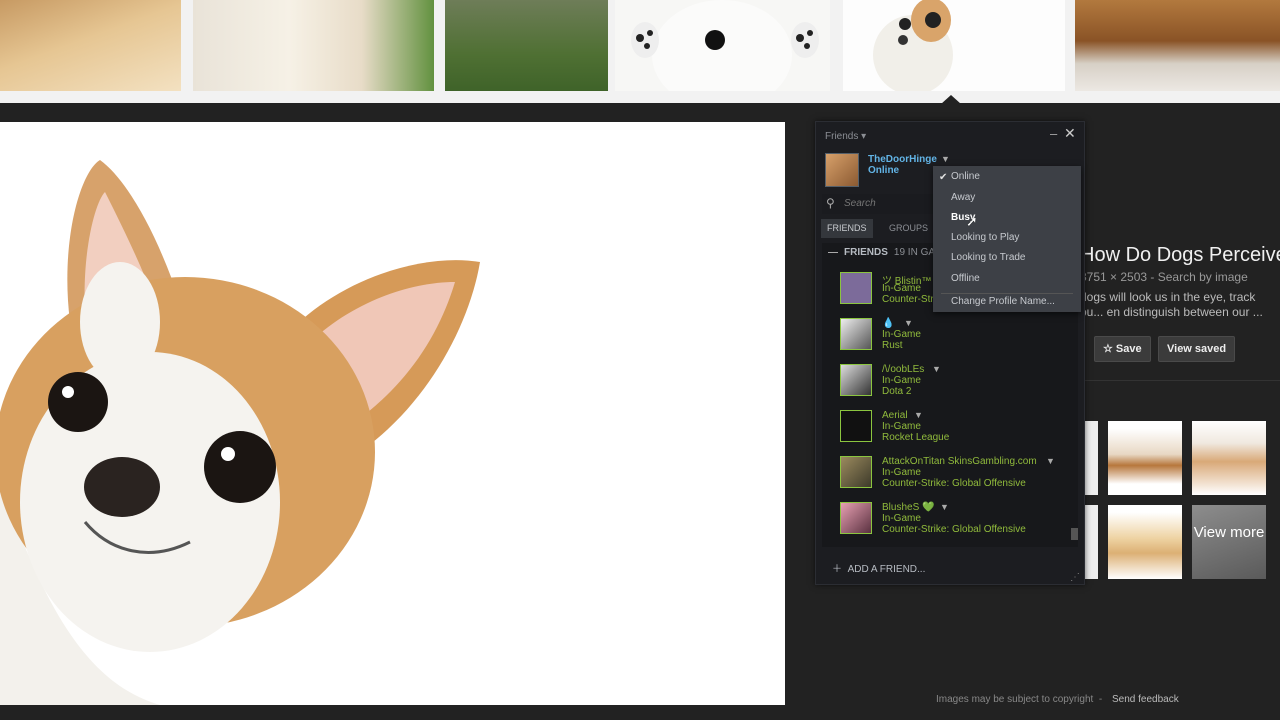  I want to click on friends-window-title: Friends ▾, so click(845, 136).